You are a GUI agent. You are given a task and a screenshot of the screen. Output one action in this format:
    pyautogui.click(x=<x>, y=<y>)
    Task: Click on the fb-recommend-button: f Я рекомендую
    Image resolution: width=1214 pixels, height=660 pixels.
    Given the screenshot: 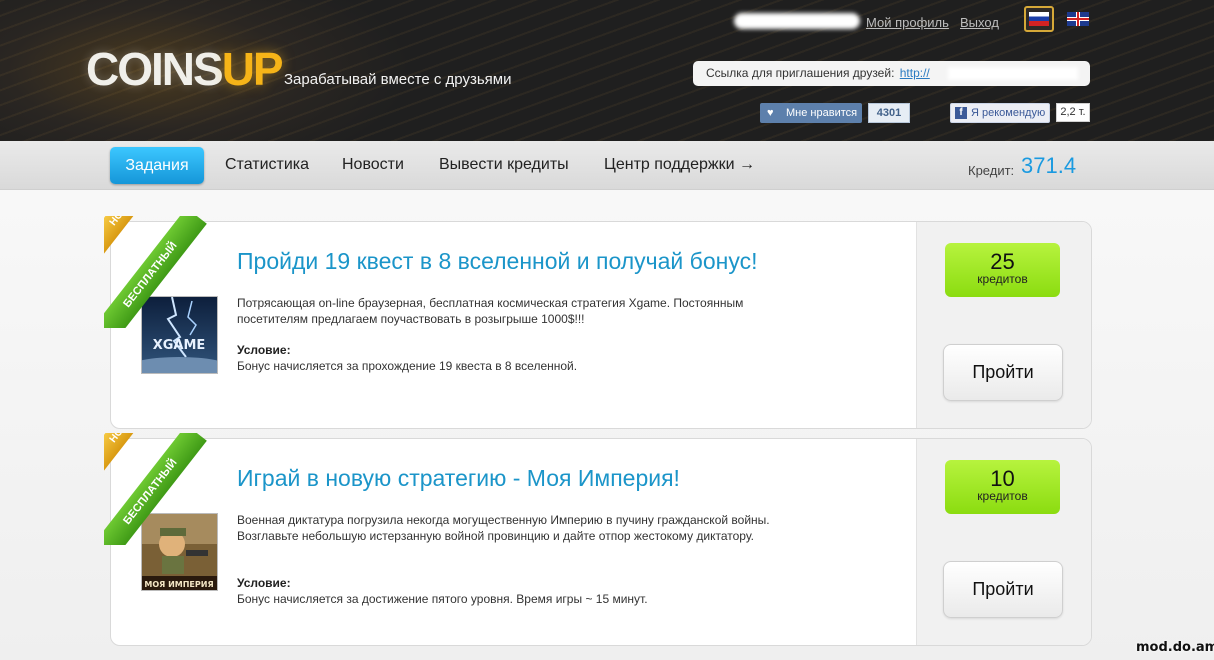 What is the action you would take?
    pyautogui.click(x=1000, y=113)
    